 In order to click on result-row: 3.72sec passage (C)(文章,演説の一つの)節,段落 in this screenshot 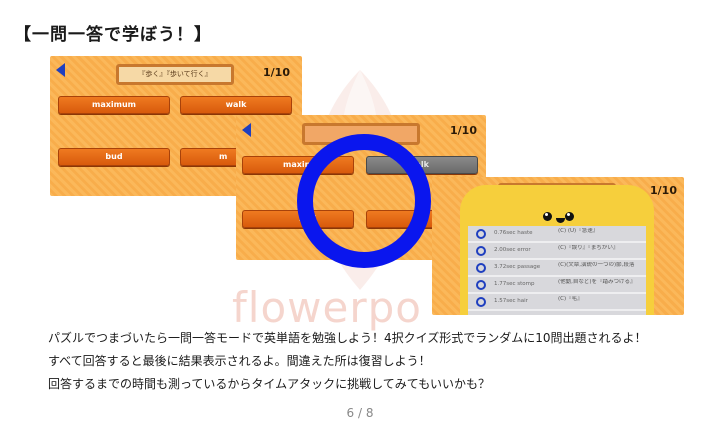, I will do `click(557, 268)`.